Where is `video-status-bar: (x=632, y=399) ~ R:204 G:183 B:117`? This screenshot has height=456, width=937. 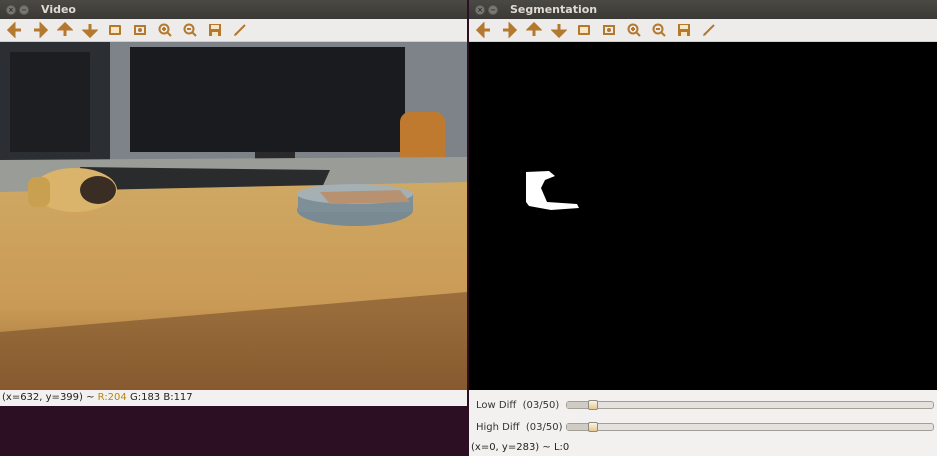 video-status-bar: (x=632, y=399) ~ R:204 G:183 B:117 is located at coordinates (233, 398).